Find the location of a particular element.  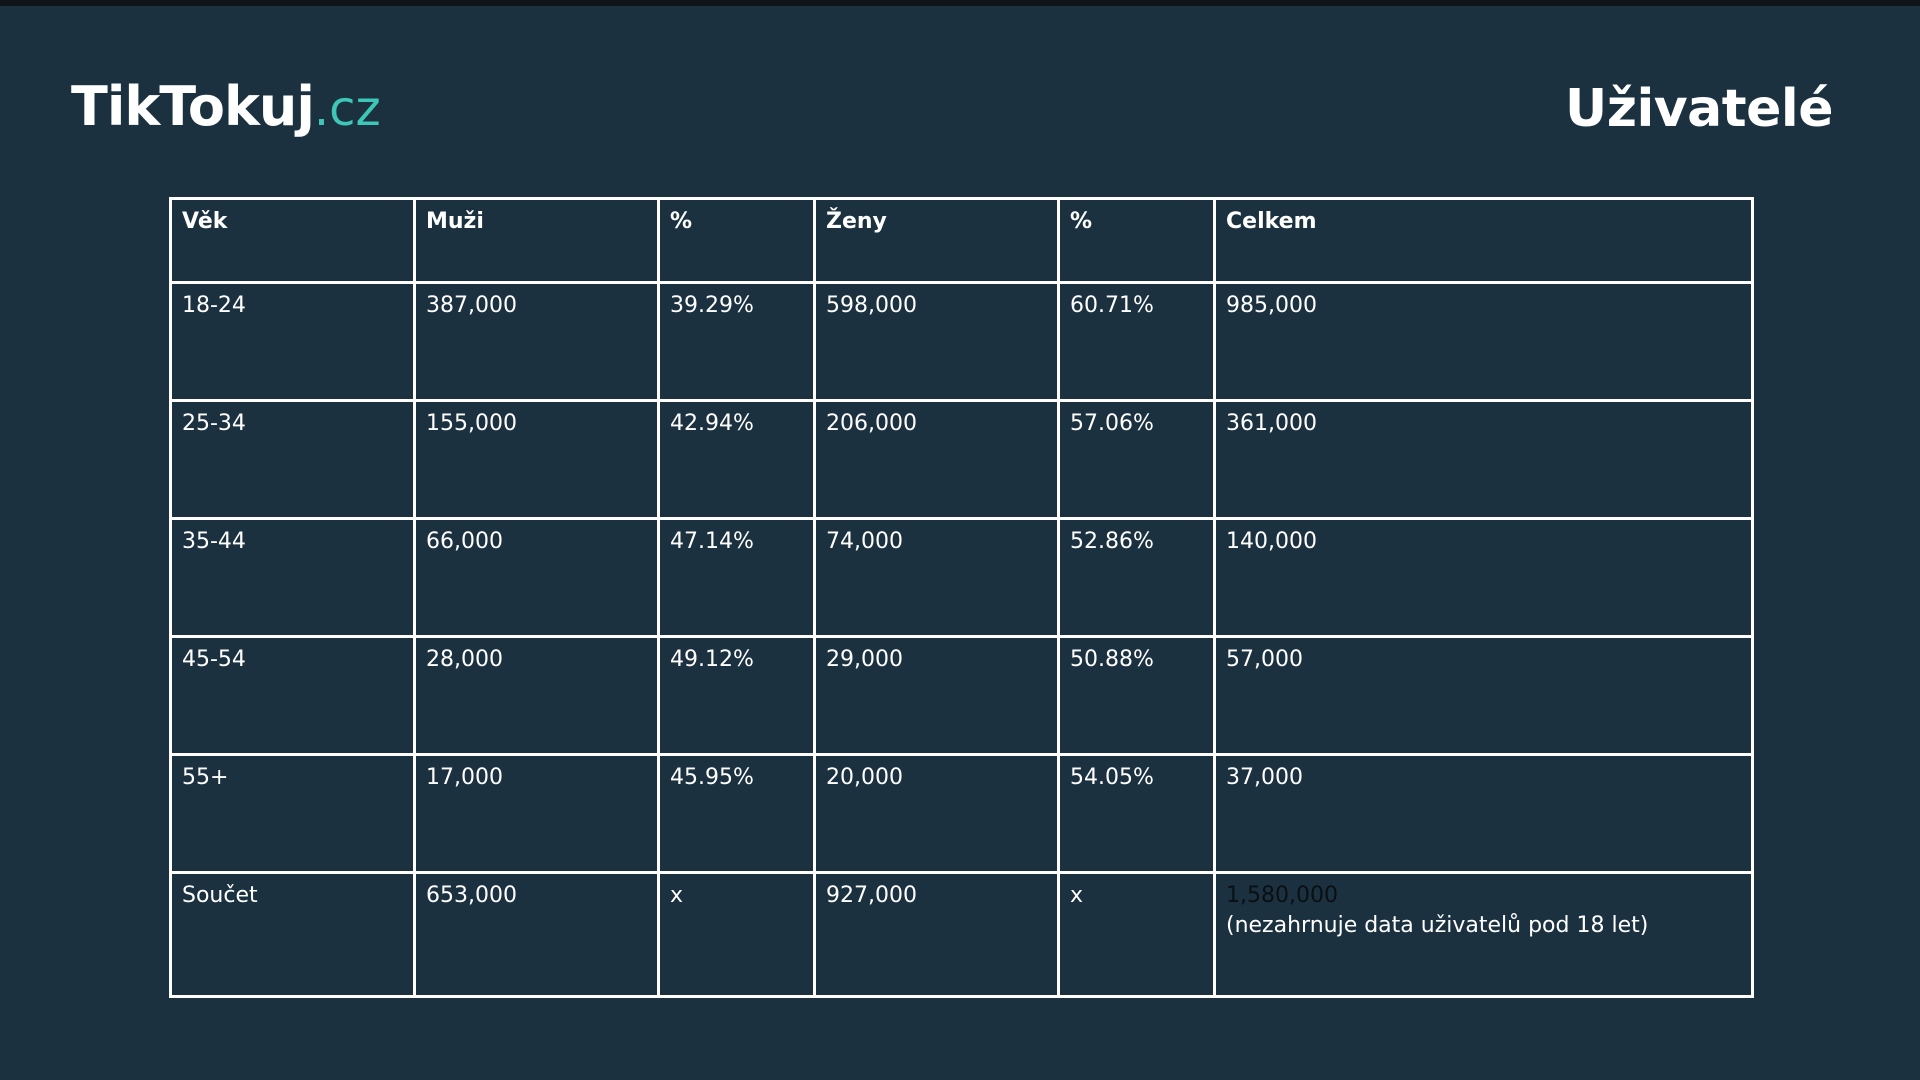

summary-women-pct: x is located at coordinates (1136, 934).